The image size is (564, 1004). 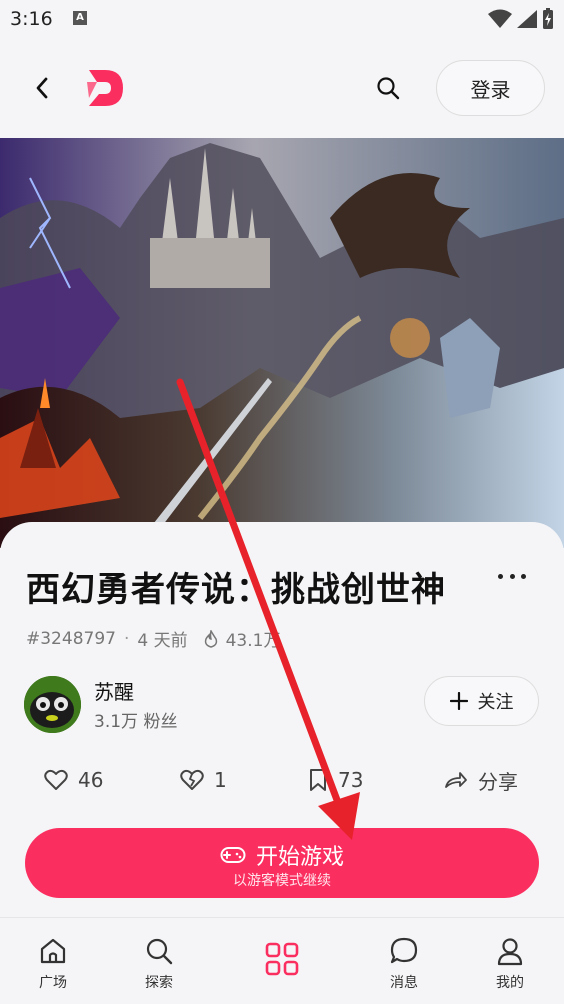 I want to click on nav-item-apps, so click(x=282, y=972).